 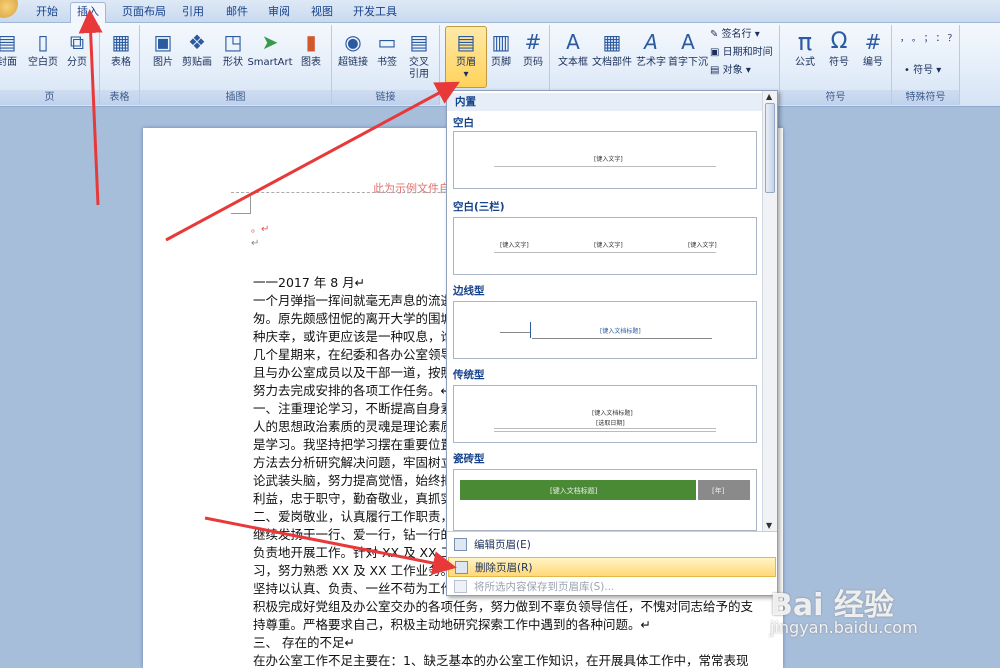 What do you see at coordinates (353, 354) in the screenshot?
I see `document-line: 几个星期来，在纪委和各办公室领导` at bounding box center [353, 354].